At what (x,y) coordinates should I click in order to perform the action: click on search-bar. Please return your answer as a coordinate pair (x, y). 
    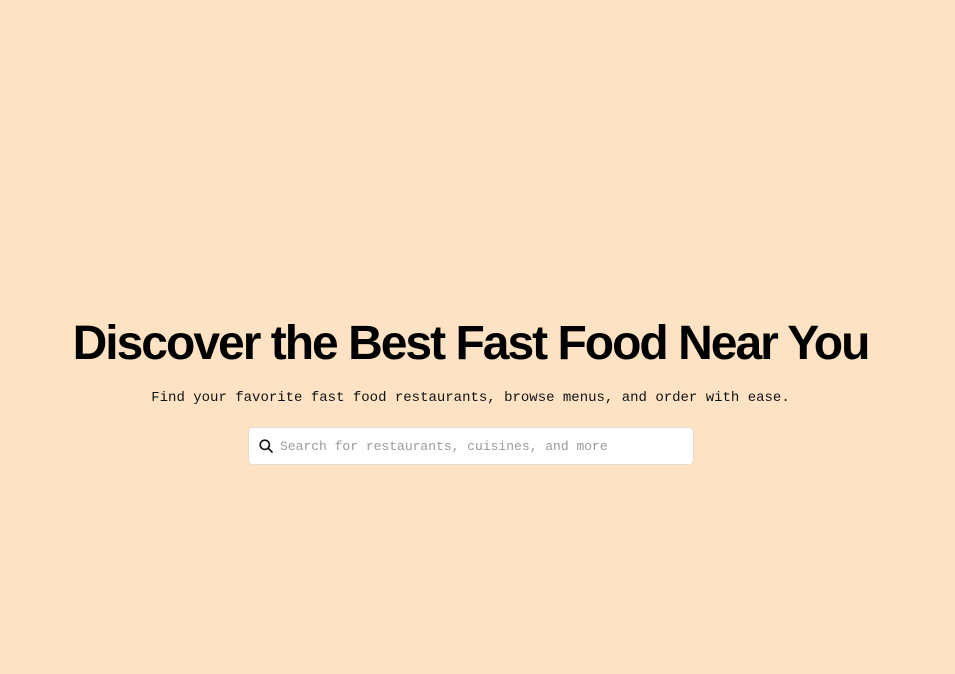
    Looking at the image, I should click on (471, 446).